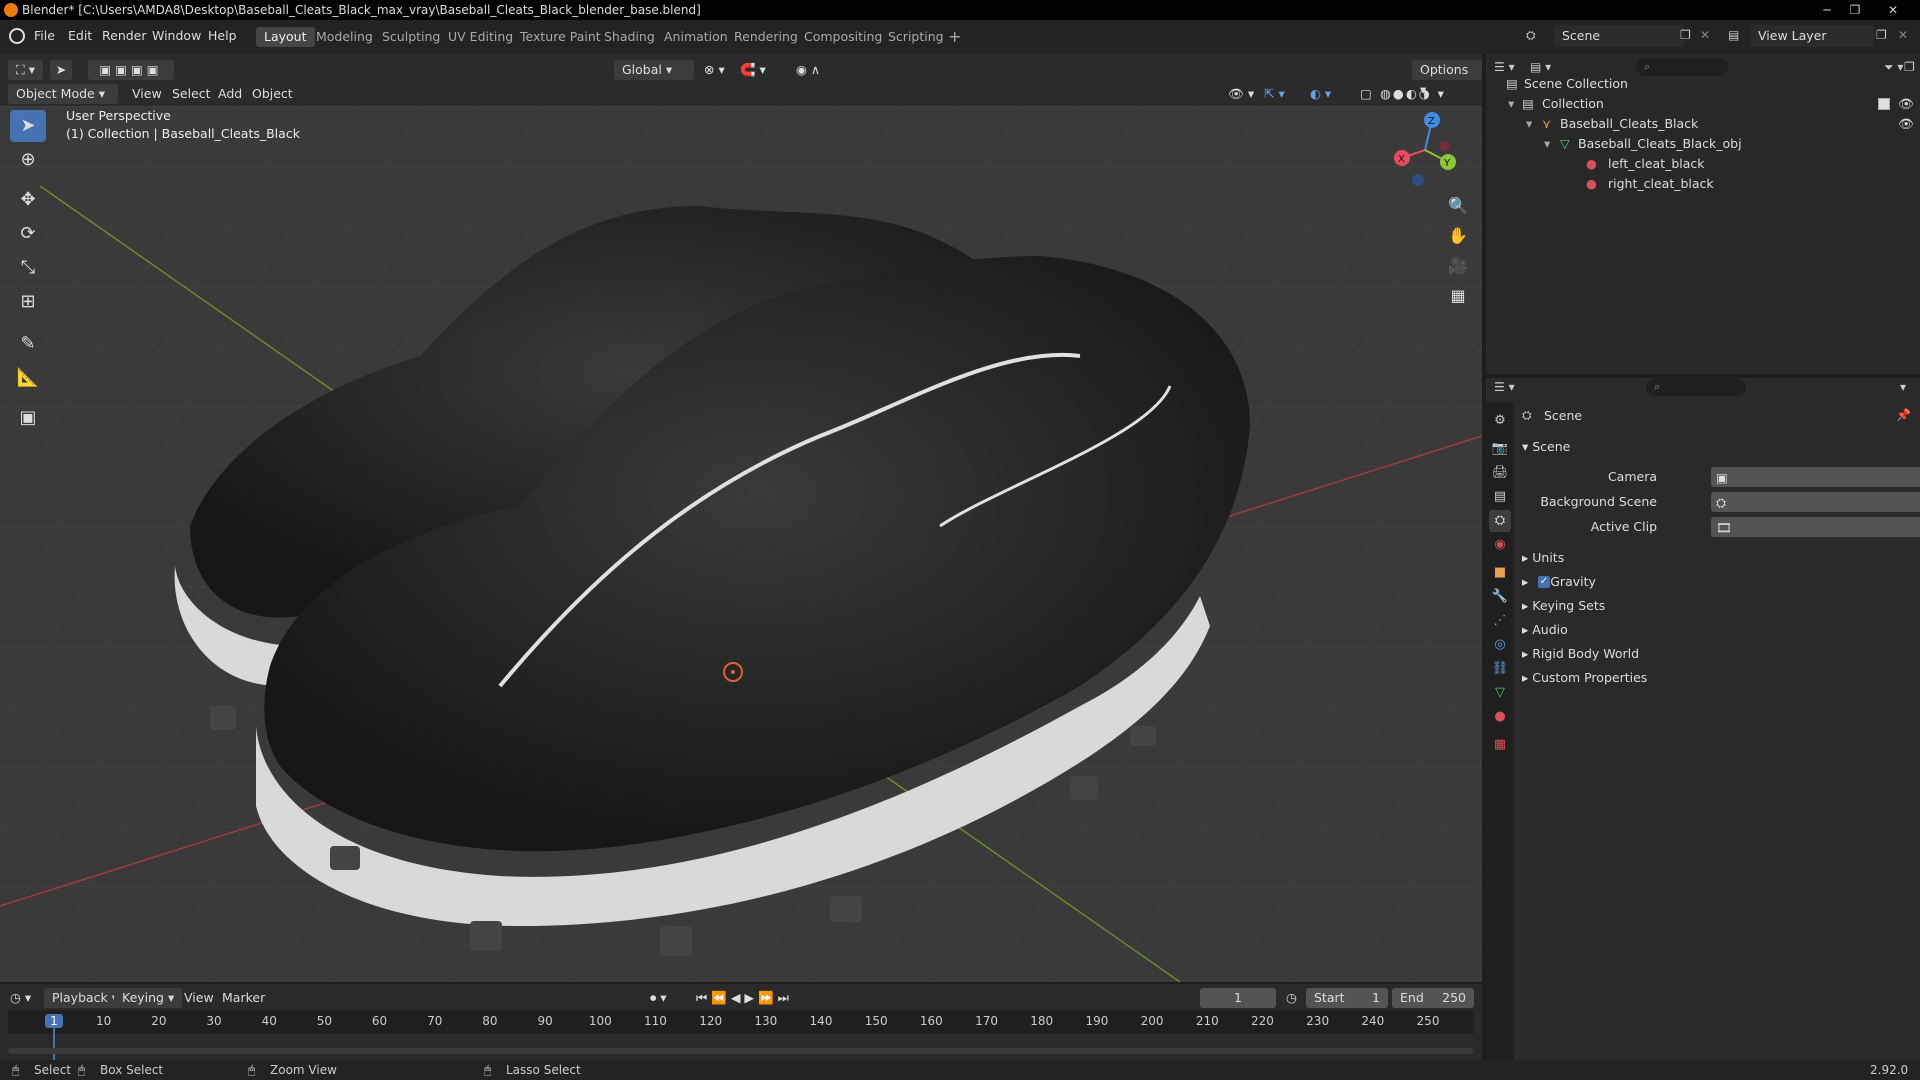 This screenshot has height=1080, width=1920. Describe the element at coordinates (843, 37) in the screenshot. I see `tab-compositing: Compositing` at that location.